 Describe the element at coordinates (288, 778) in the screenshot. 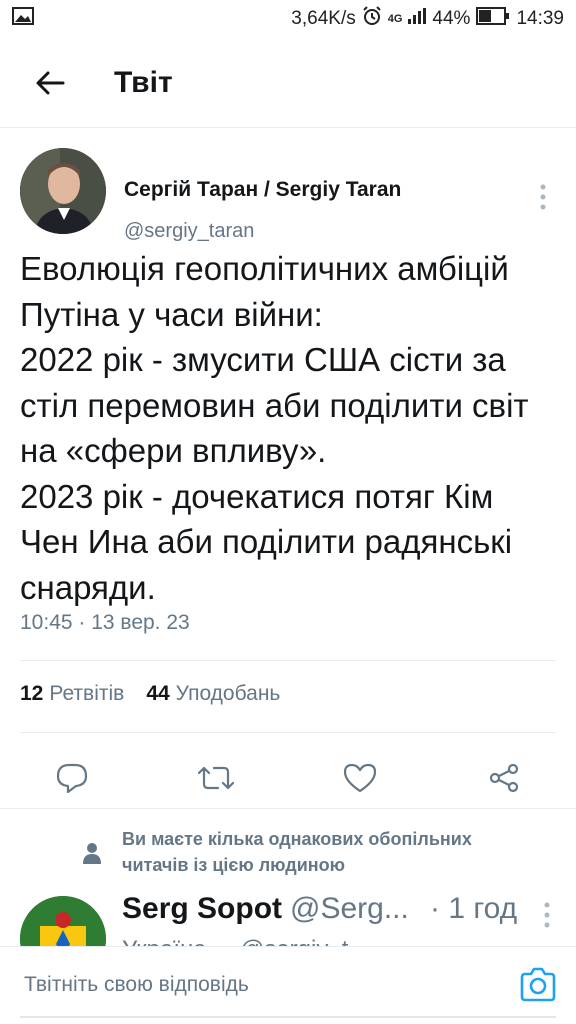

I see `tweet-actions` at that location.